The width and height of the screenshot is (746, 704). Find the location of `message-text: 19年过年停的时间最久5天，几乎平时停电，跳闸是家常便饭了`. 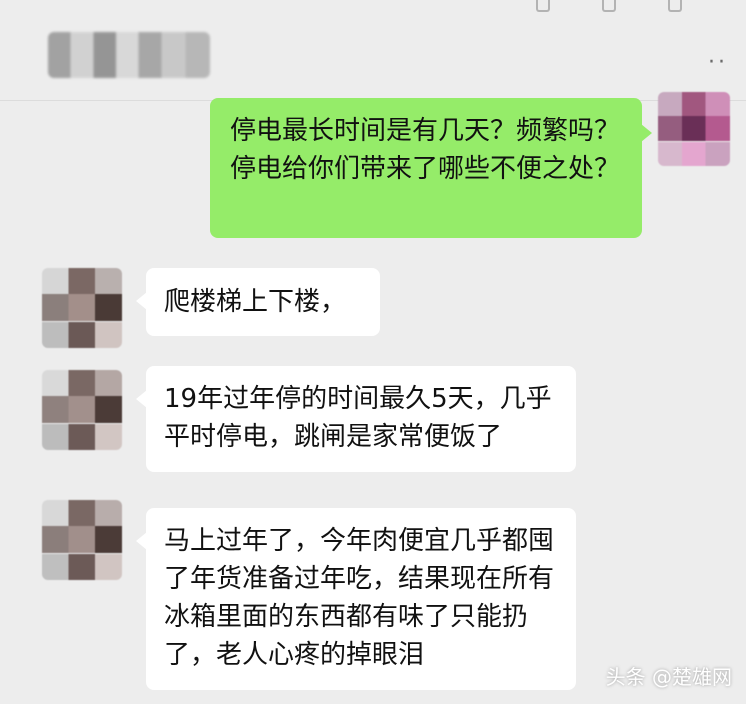

message-text: 19年过年停的时间最久5天，几乎平时停电，跳闸是家常便饭了 is located at coordinates (358, 418).